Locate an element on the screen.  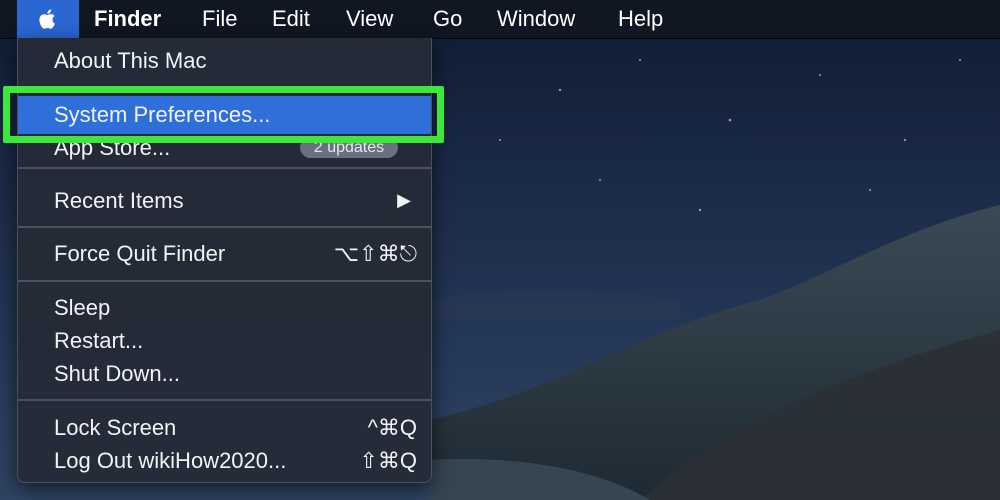
submenu-arrow-icon: ▶ is located at coordinates (404, 200).